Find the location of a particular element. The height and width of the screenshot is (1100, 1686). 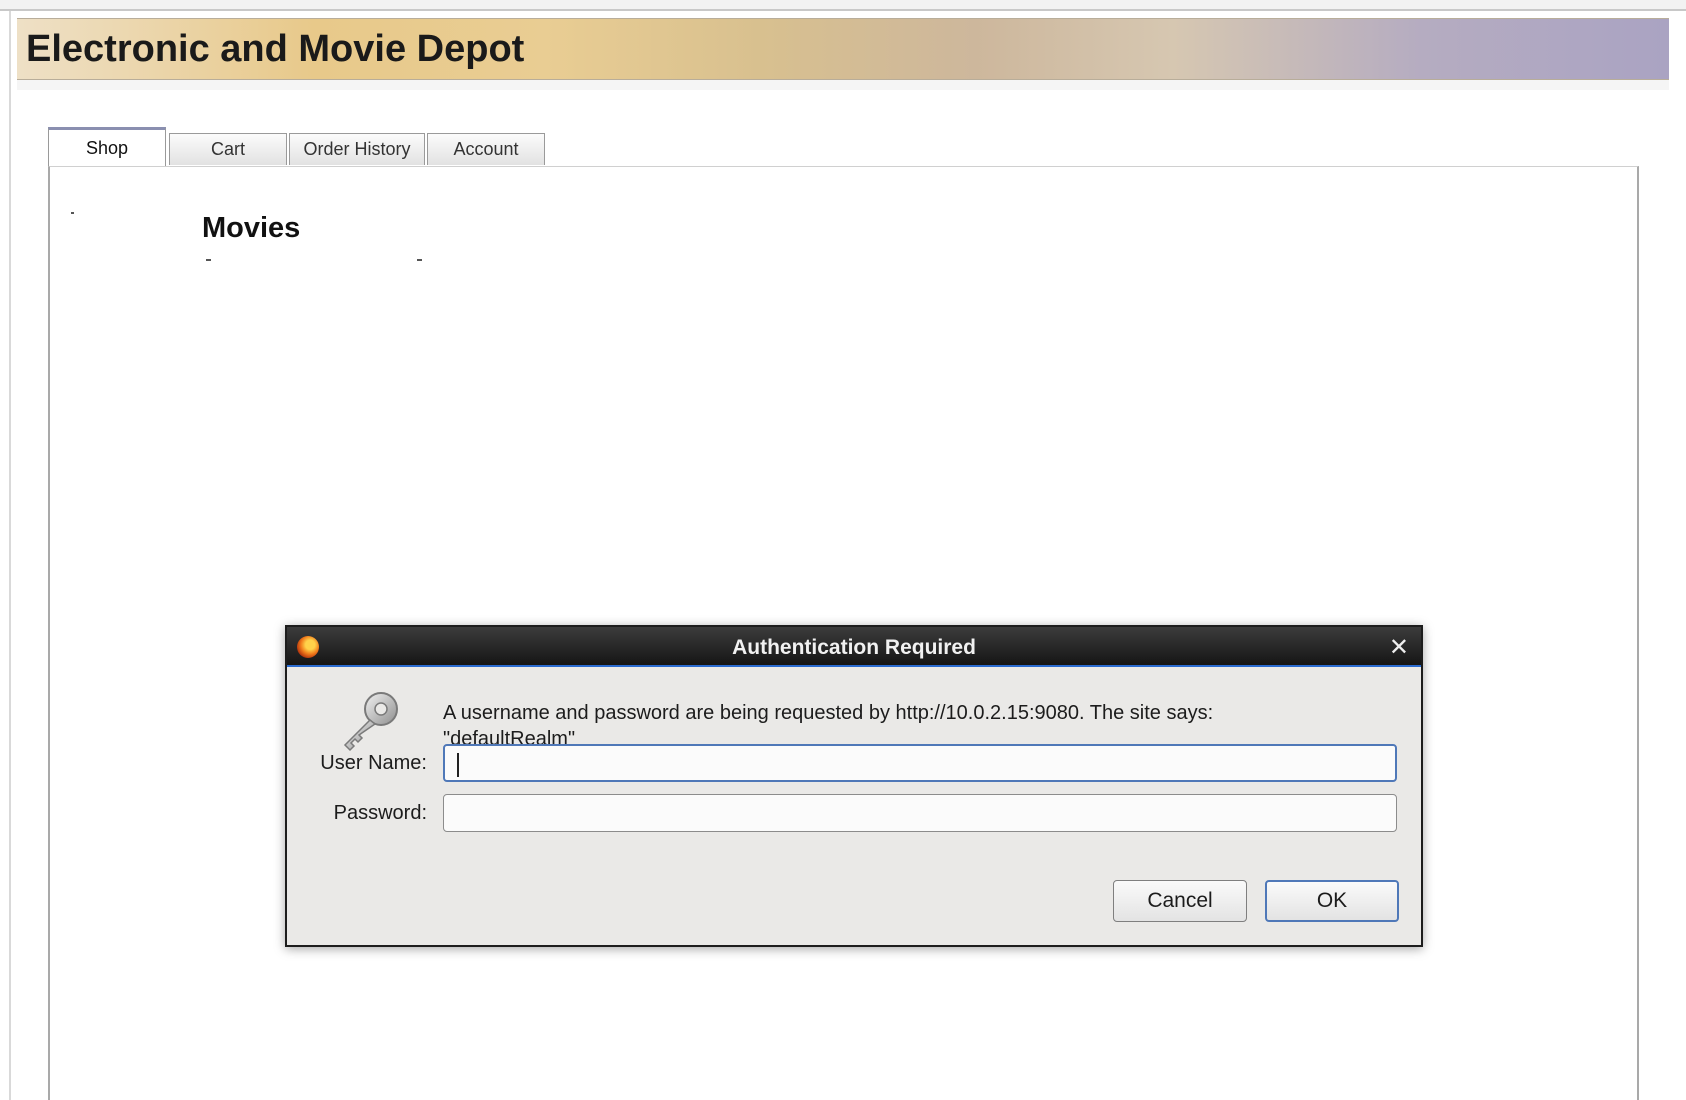

banner-underline is located at coordinates (843, 85).